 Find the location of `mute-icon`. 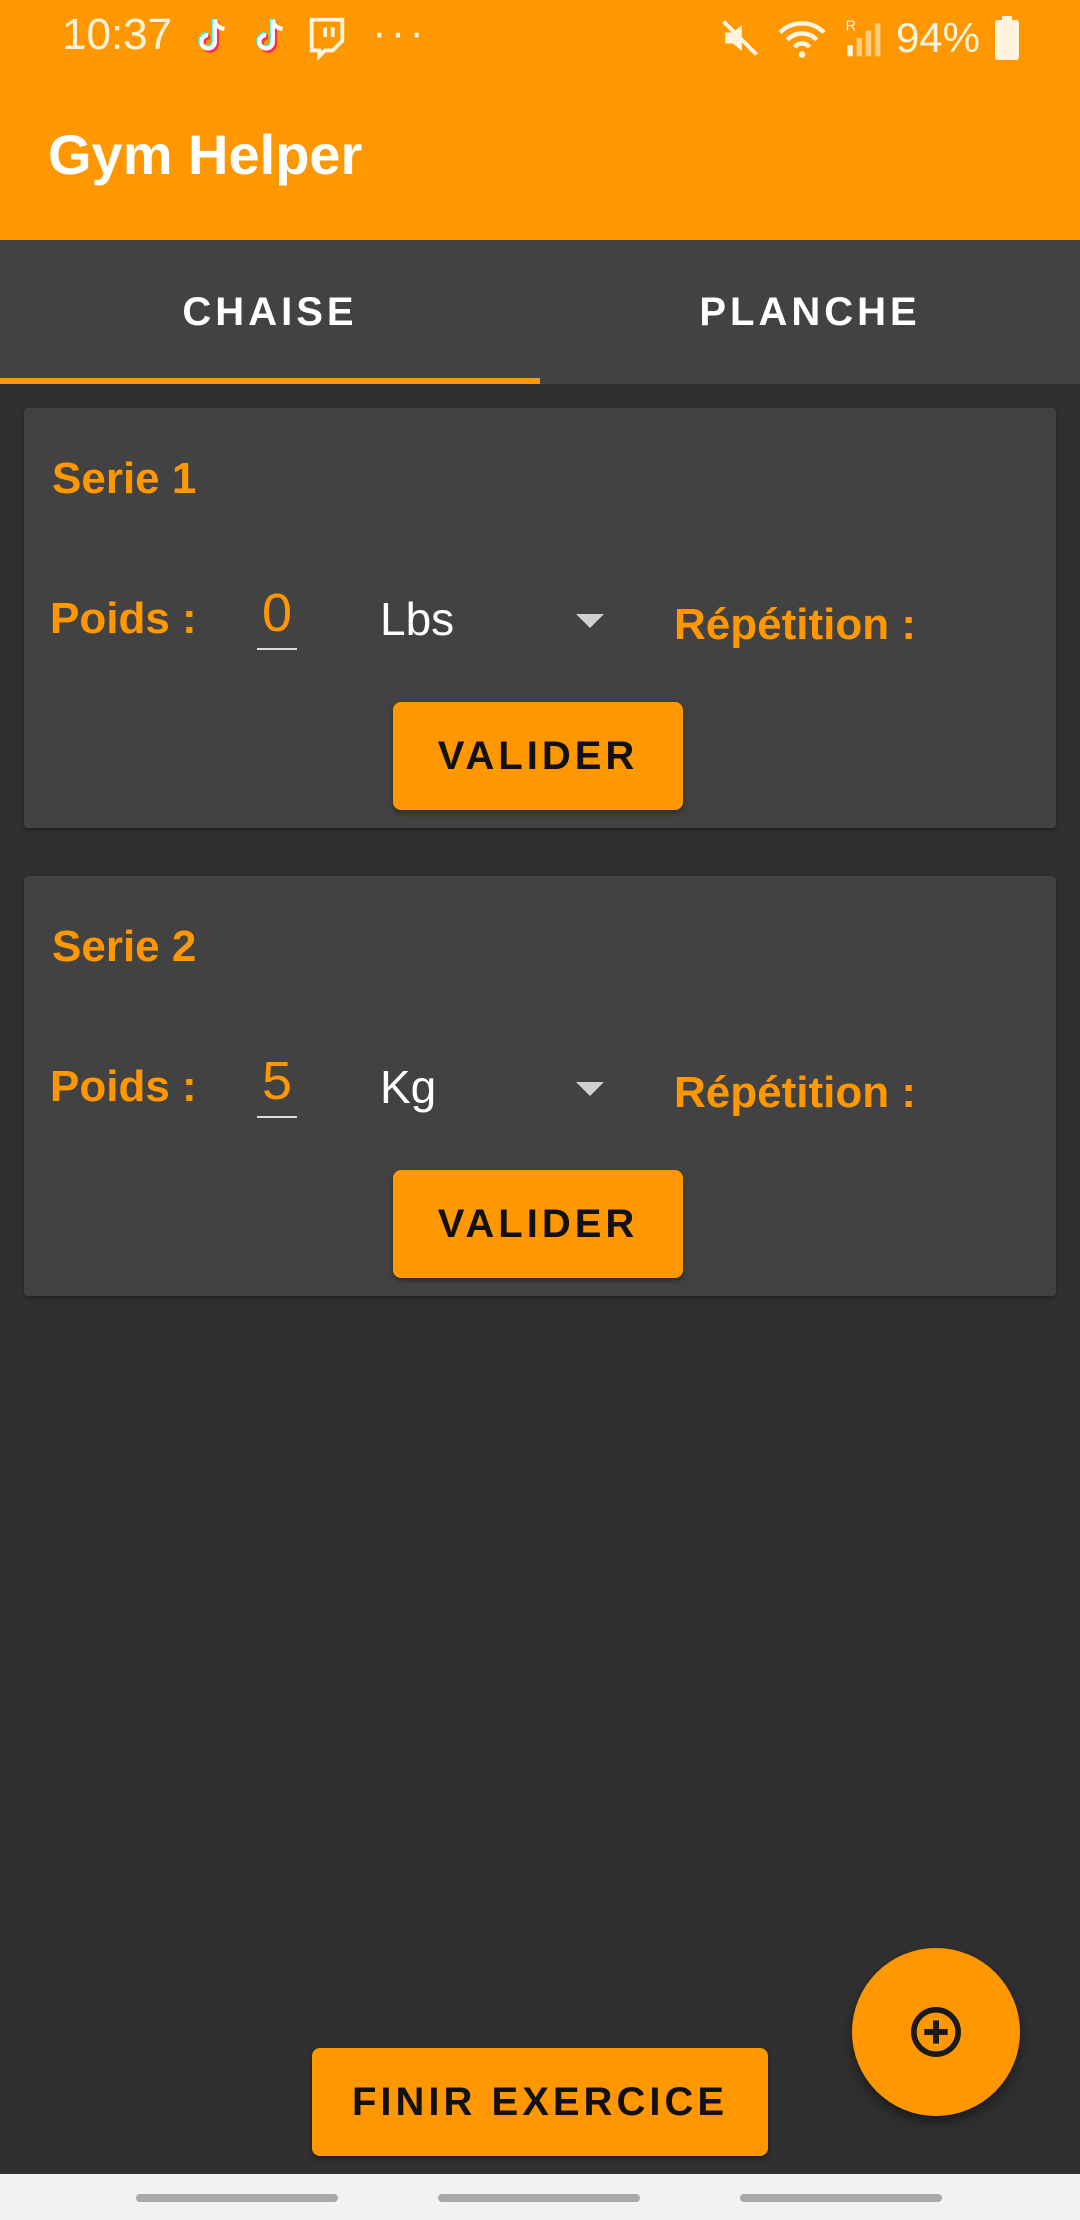

mute-icon is located at coordinates (740, 38).